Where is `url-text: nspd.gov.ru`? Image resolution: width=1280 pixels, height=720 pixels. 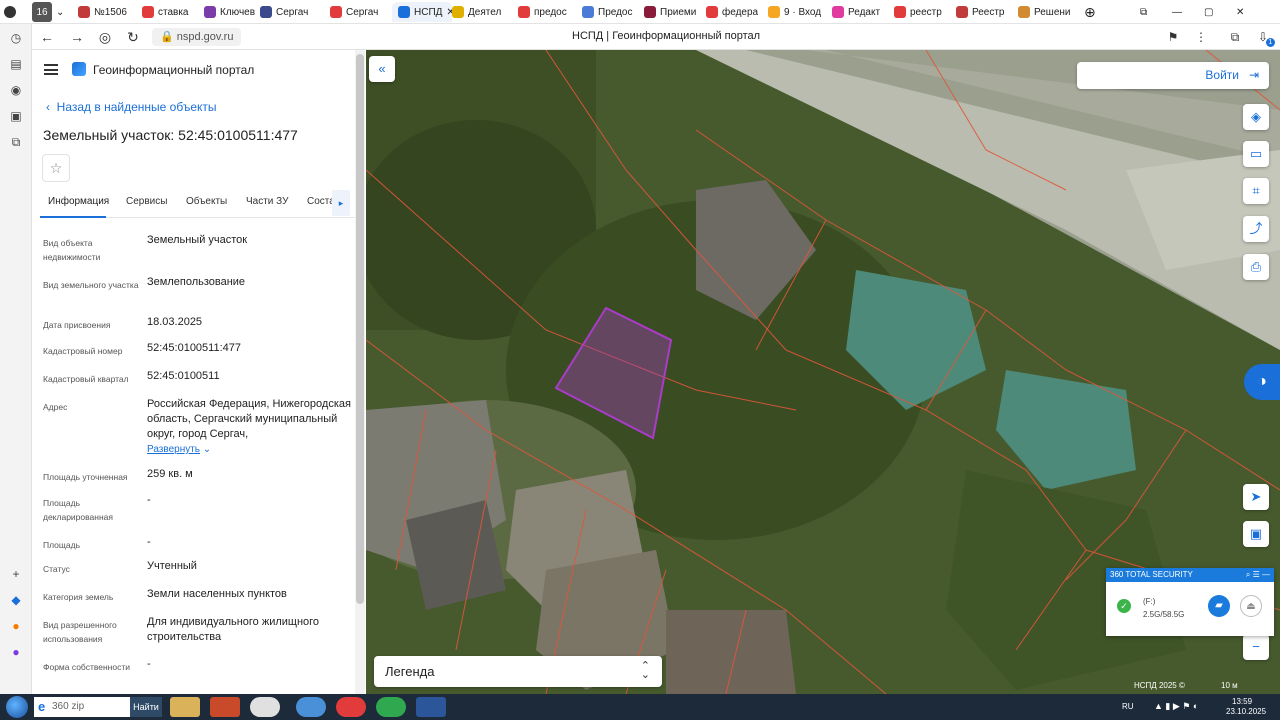
url-text: nspd.gov.ru is located at coordinates (205, 37).